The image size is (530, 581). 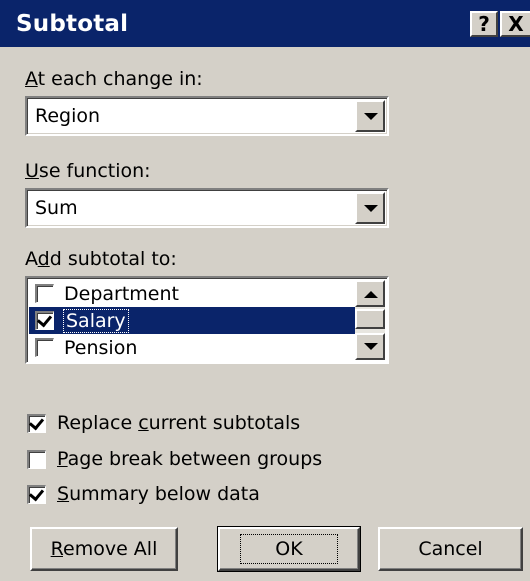 I want to click on cancel-button: Cancel, so click(x=450, y=549).